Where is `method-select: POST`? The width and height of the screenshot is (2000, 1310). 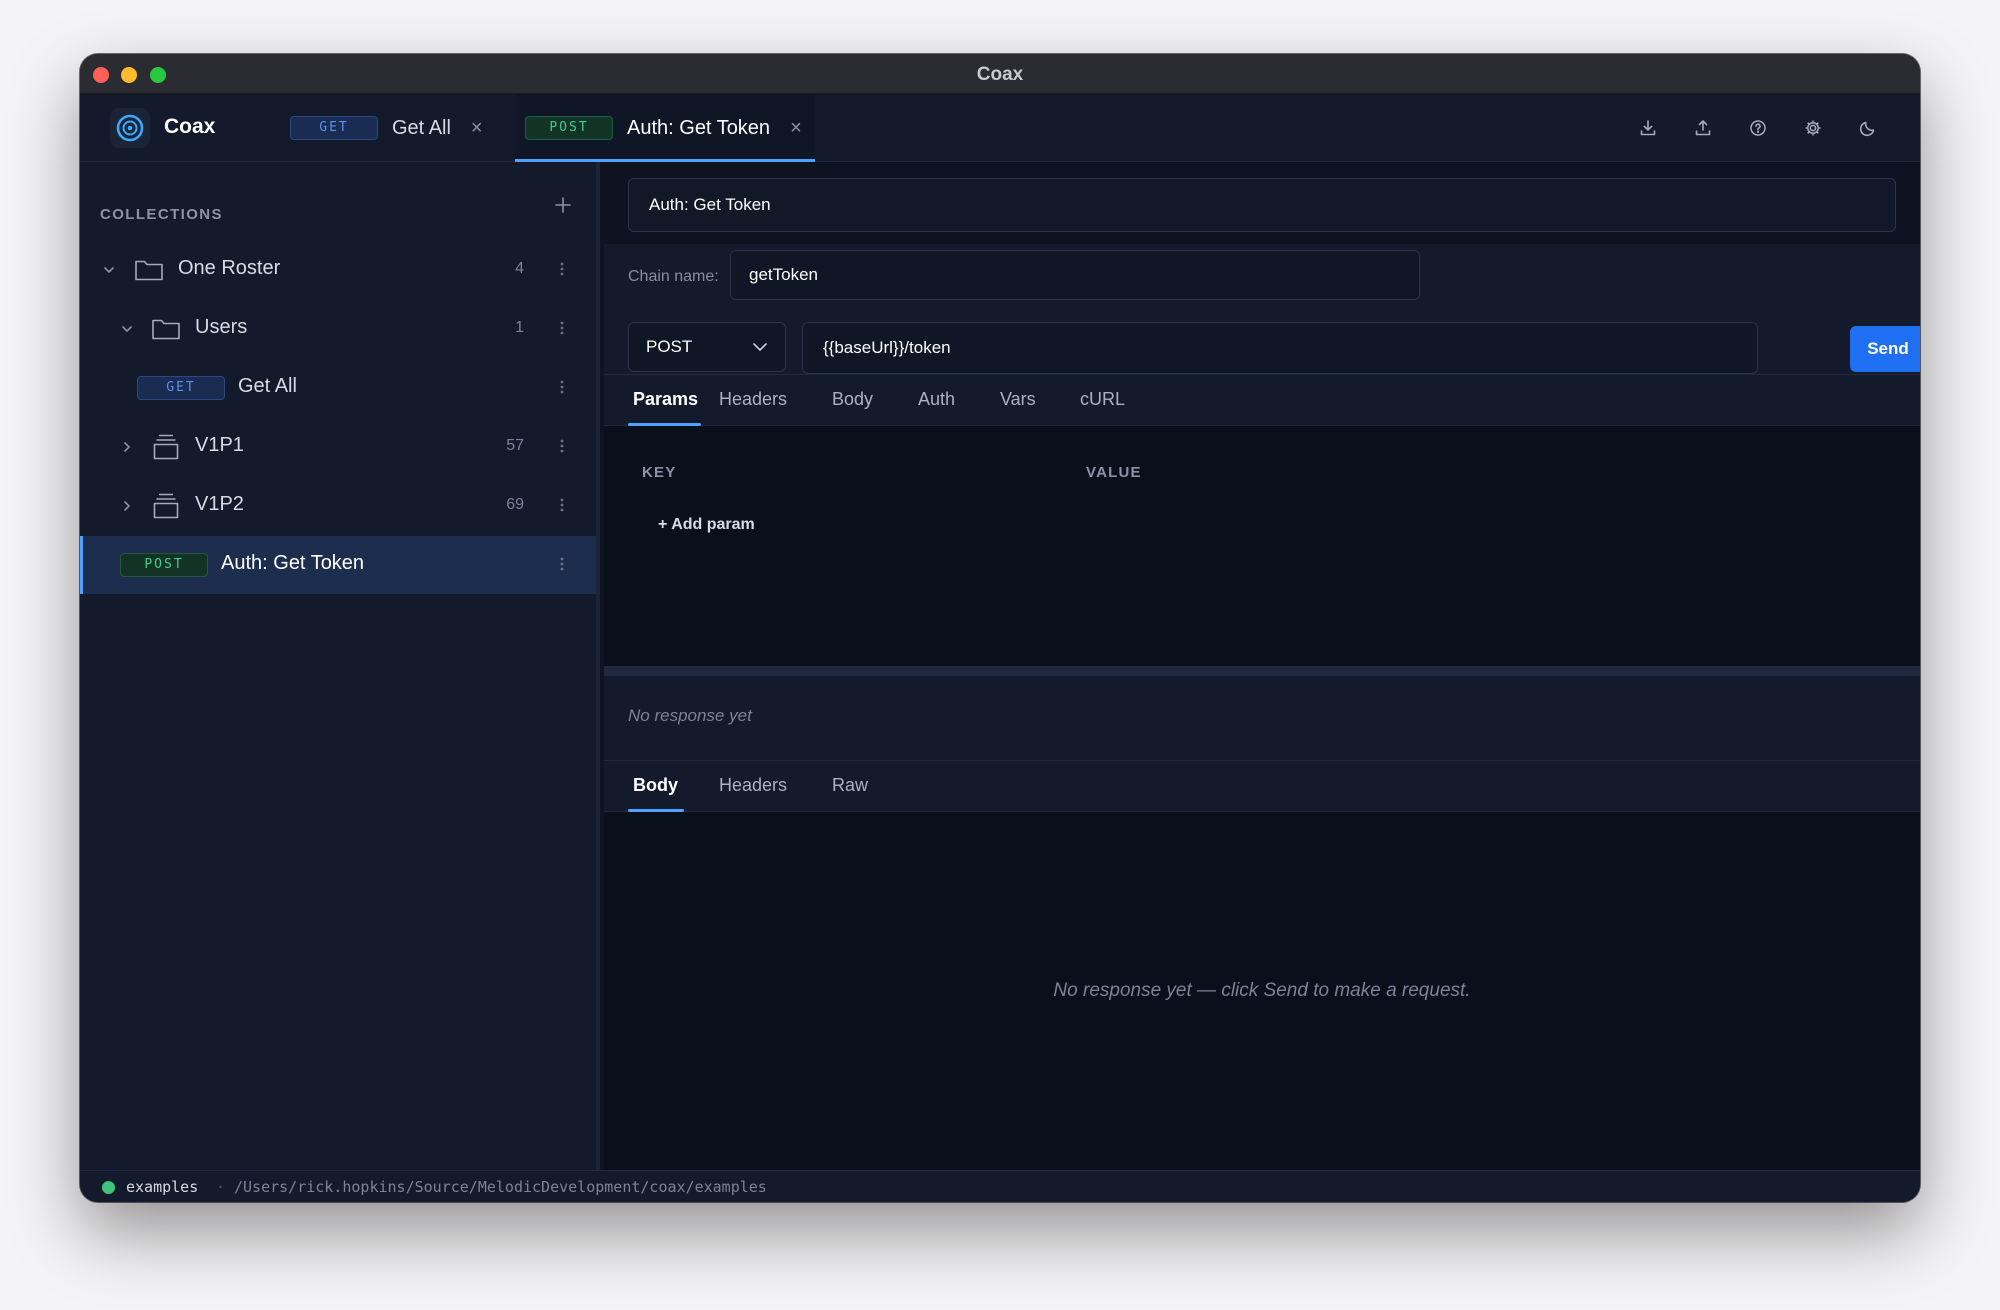 method-select: POST is located at coordinates (707, 347).